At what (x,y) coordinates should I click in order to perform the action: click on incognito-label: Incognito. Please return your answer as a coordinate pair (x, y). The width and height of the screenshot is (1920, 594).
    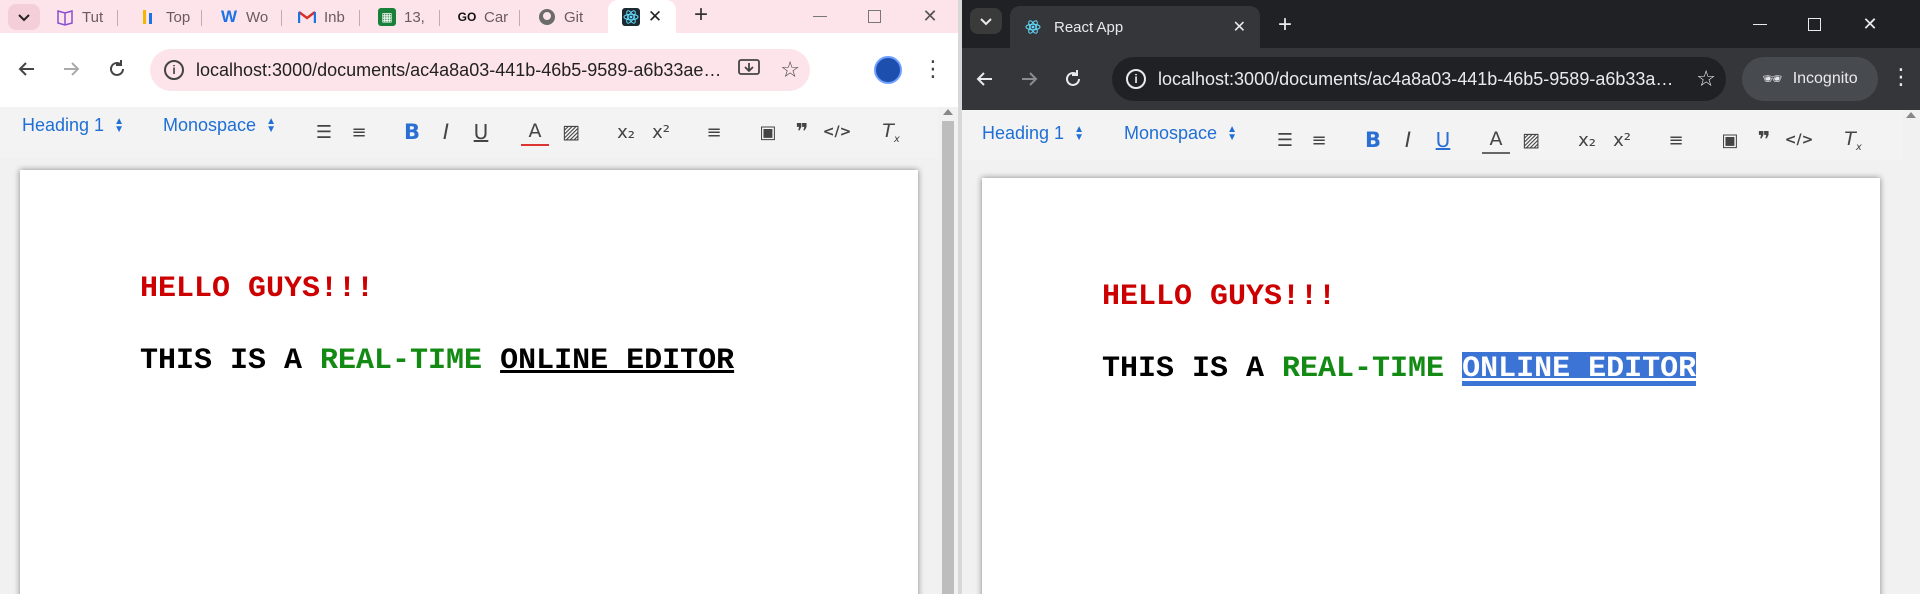
    Looking at the image, I should click on (1825, 78).